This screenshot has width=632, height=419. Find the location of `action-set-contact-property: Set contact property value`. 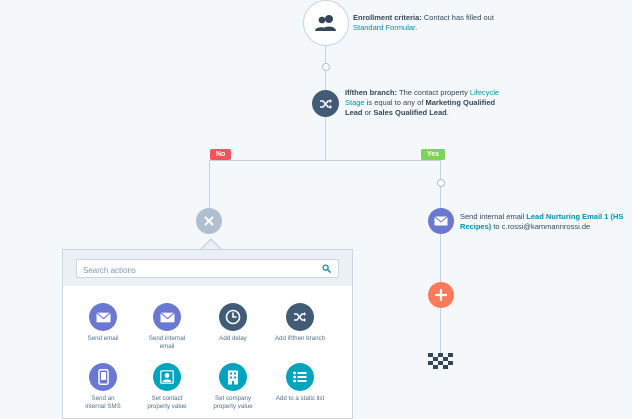

action-set-contact-property: Set contact property value is located at coordinates (167, 387).